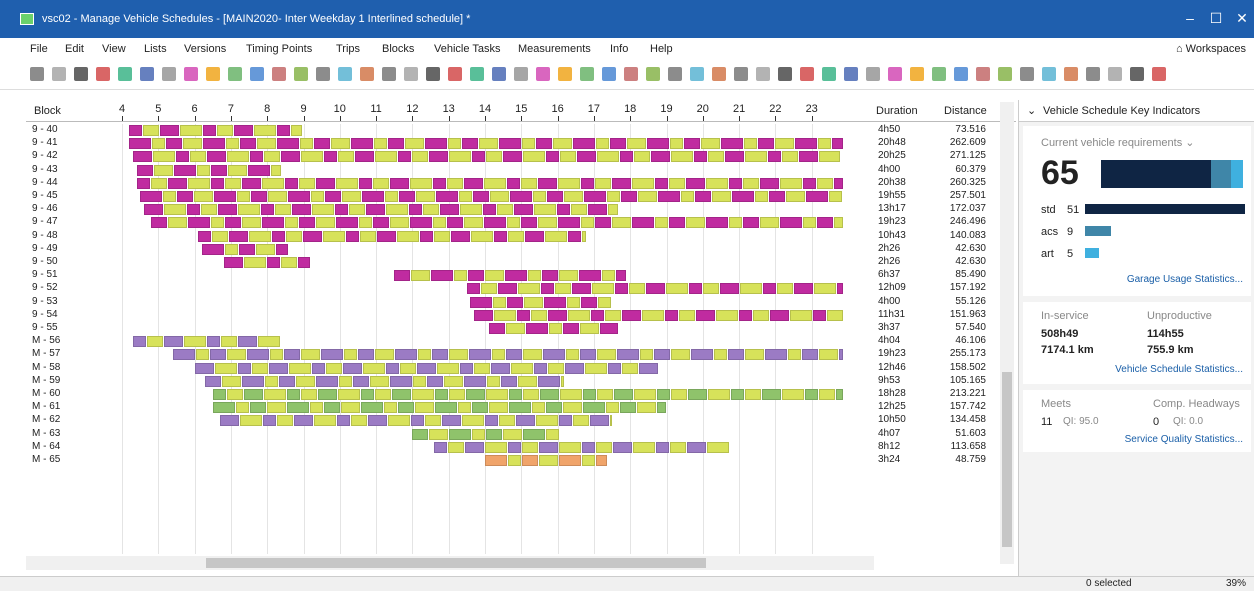  Describe the element at coordinates (897, 111) in the screenshot. I see `duration-column-header: Duration` at that location.